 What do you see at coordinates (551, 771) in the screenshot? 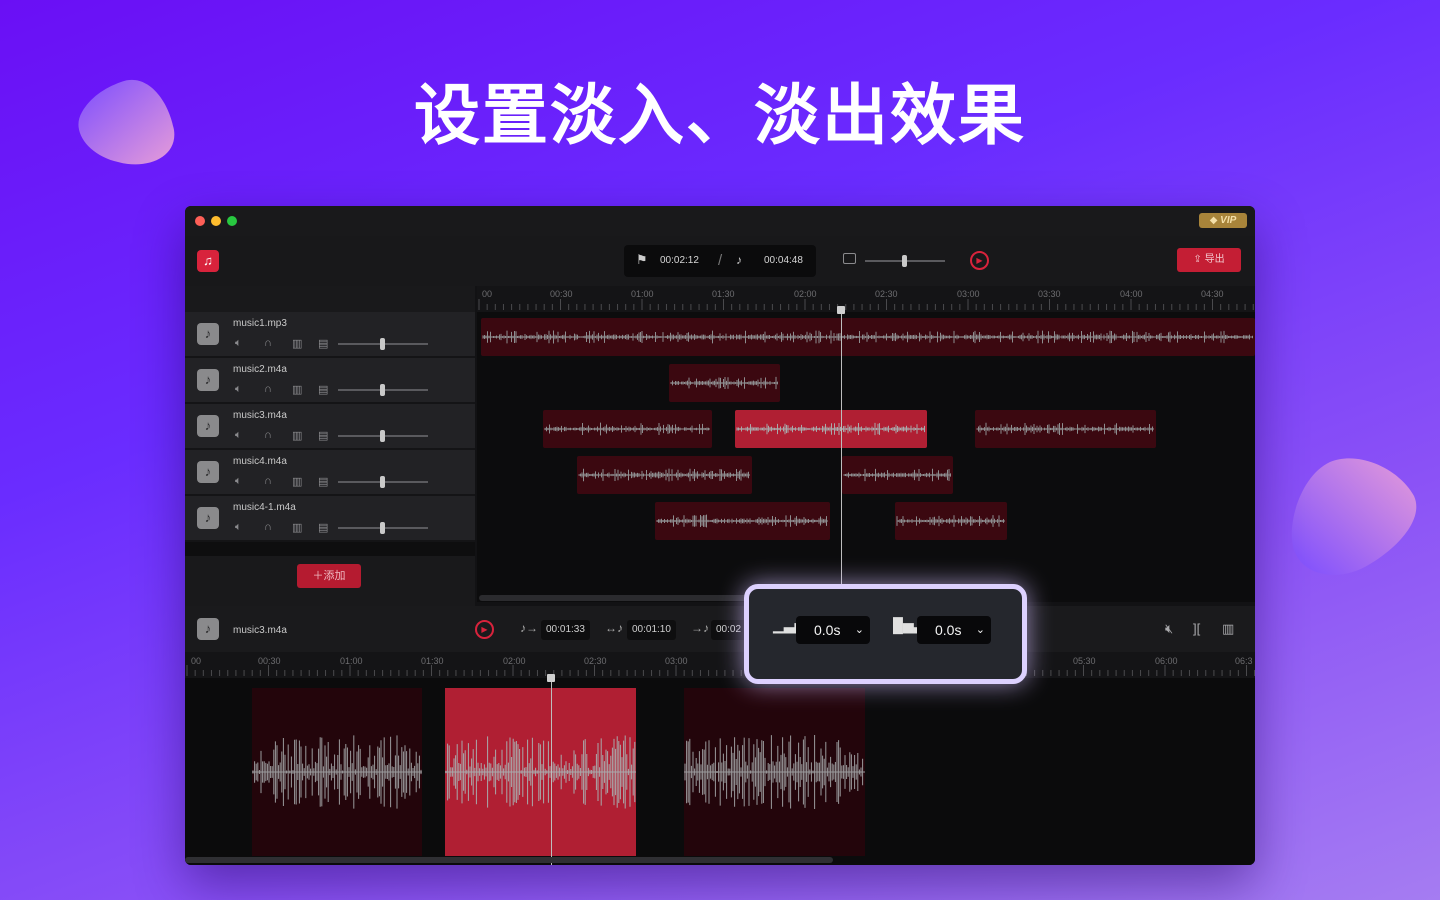
I see `editor-playhead-line` at bounding box center [551, 771].